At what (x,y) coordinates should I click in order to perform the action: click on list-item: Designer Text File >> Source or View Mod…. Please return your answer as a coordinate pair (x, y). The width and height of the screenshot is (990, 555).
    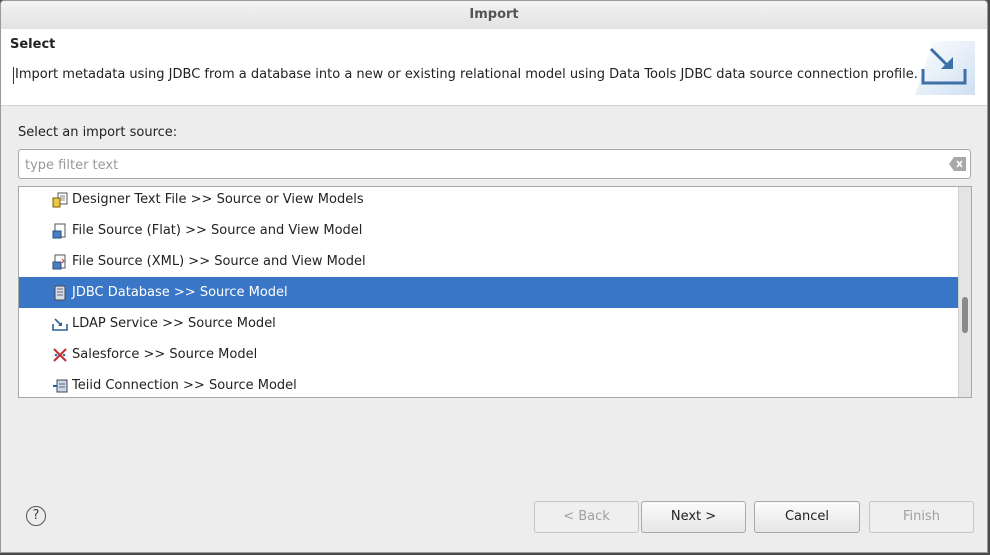
    Looking at the image, I should click on (488, 201).